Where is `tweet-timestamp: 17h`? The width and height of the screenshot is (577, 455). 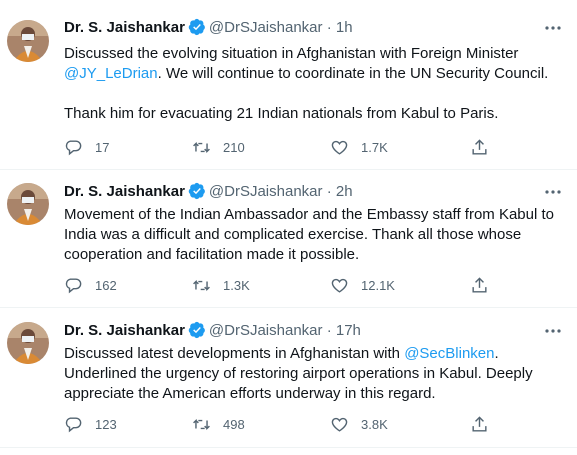
tweet-timestamp: 17h is located at coordinates (348, 330).